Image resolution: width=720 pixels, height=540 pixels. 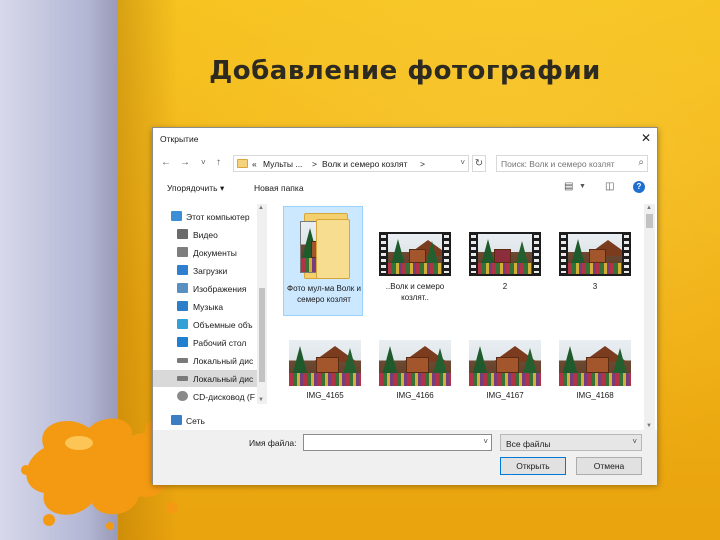 I want to click on 3d-objects-icon, so click(x=182, y=324).